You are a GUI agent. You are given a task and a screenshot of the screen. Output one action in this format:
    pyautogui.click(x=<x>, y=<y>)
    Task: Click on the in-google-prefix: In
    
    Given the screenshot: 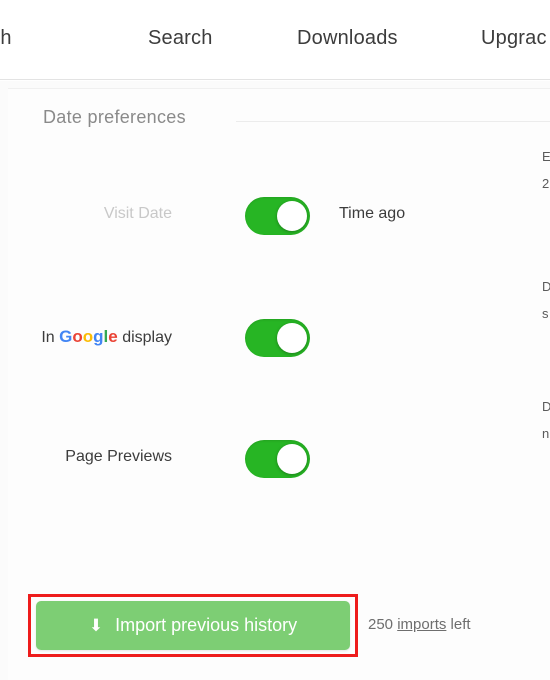 What is the action you would take?
    pyautogui.click(x=50, y=337)
    